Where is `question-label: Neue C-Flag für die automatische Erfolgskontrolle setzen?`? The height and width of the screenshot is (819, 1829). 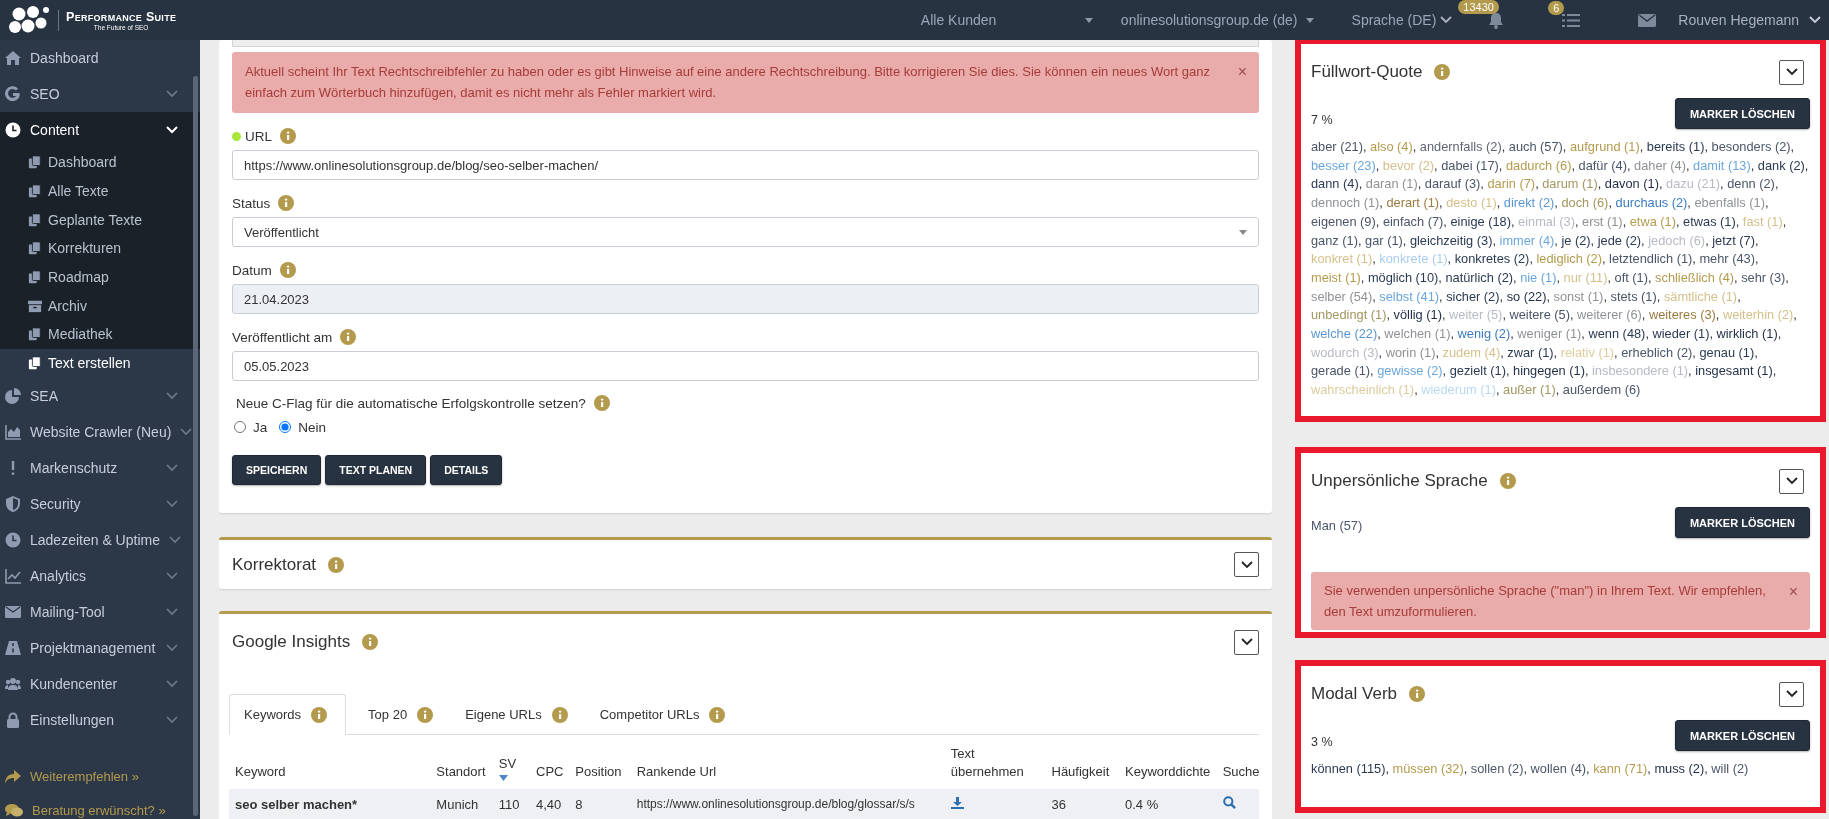 question-label: Neue C-Flag für die automatische Erfolgskontrolle setzen? is located at coordinates (411, 403).